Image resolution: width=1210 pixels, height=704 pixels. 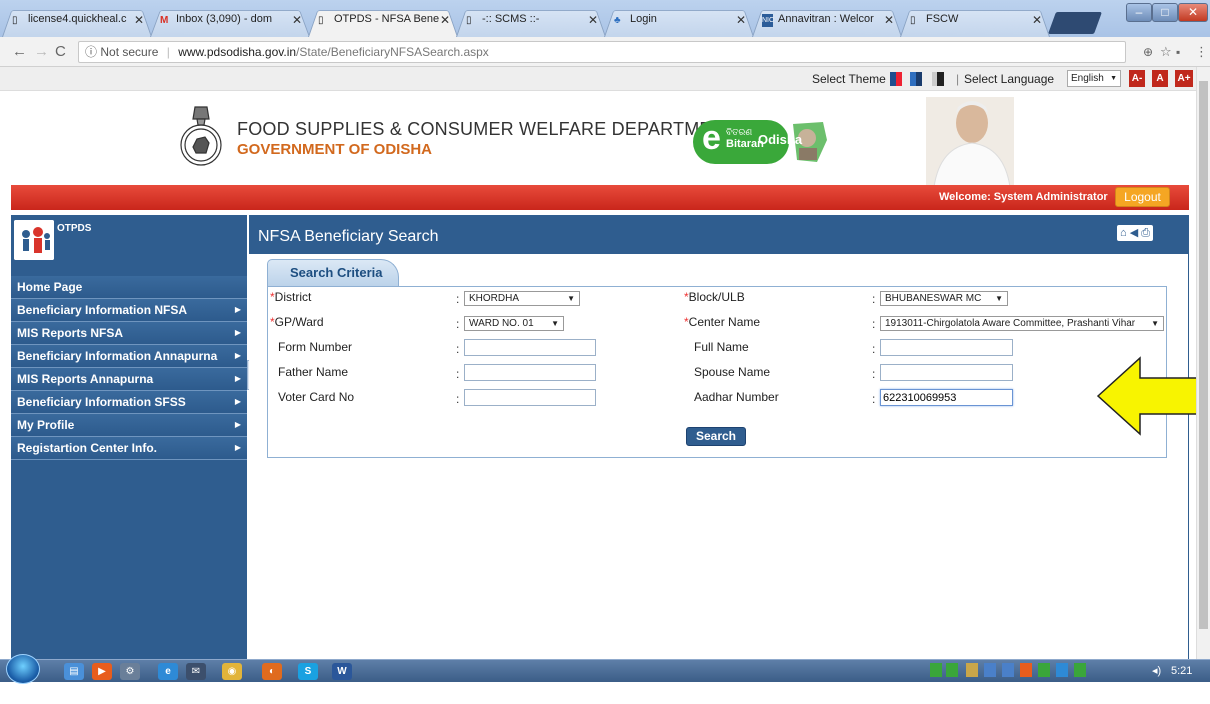 What do you see at coordinates (129, 379) in the screenshot?
I see `sidebar-item-mis-annapurna: MIS Reports Annapurna ▶` at bounding box center [129, 379].